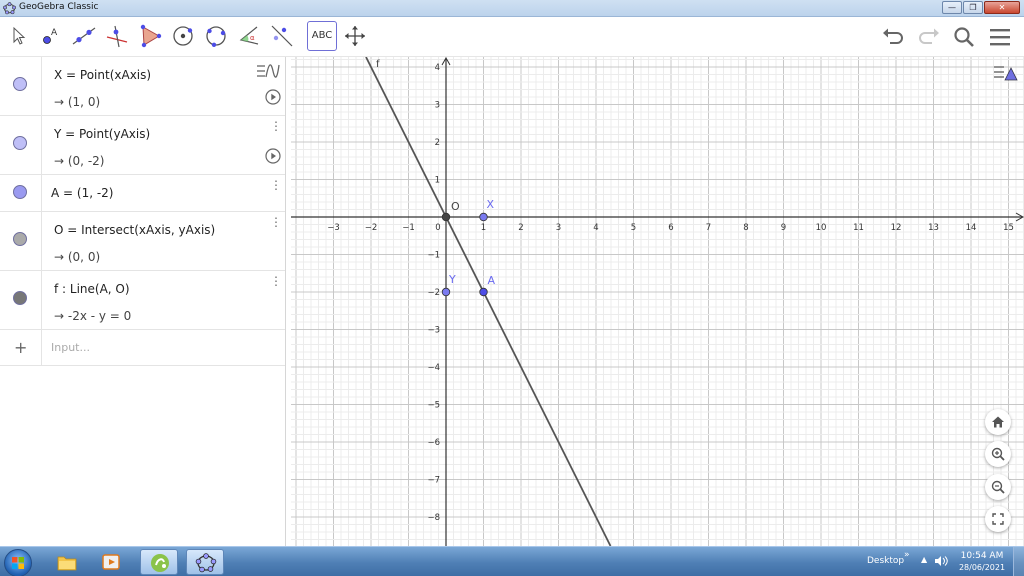  What do you see at coordinates (973, 7) in the screenshot?
I see `restore-button: ❐` at bounding box center [973, 7].